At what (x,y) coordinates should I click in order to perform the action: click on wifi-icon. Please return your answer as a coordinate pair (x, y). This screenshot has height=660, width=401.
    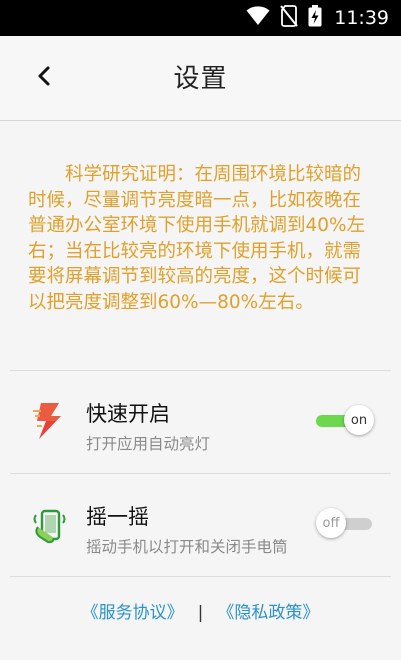
    Looking at the image, I should click on (258, 18).